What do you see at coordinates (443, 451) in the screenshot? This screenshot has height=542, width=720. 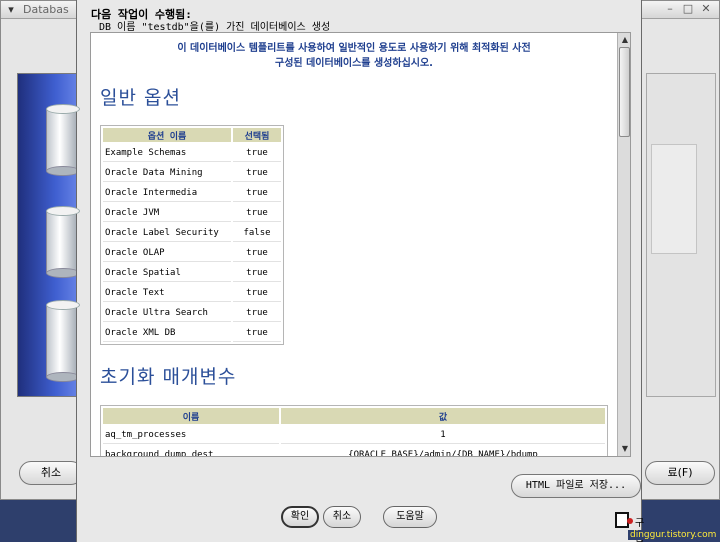 I see `param-value: {ORACLE_BASE}/admin/{DB_NAME}/bdump` at bounding box center [443, 451].